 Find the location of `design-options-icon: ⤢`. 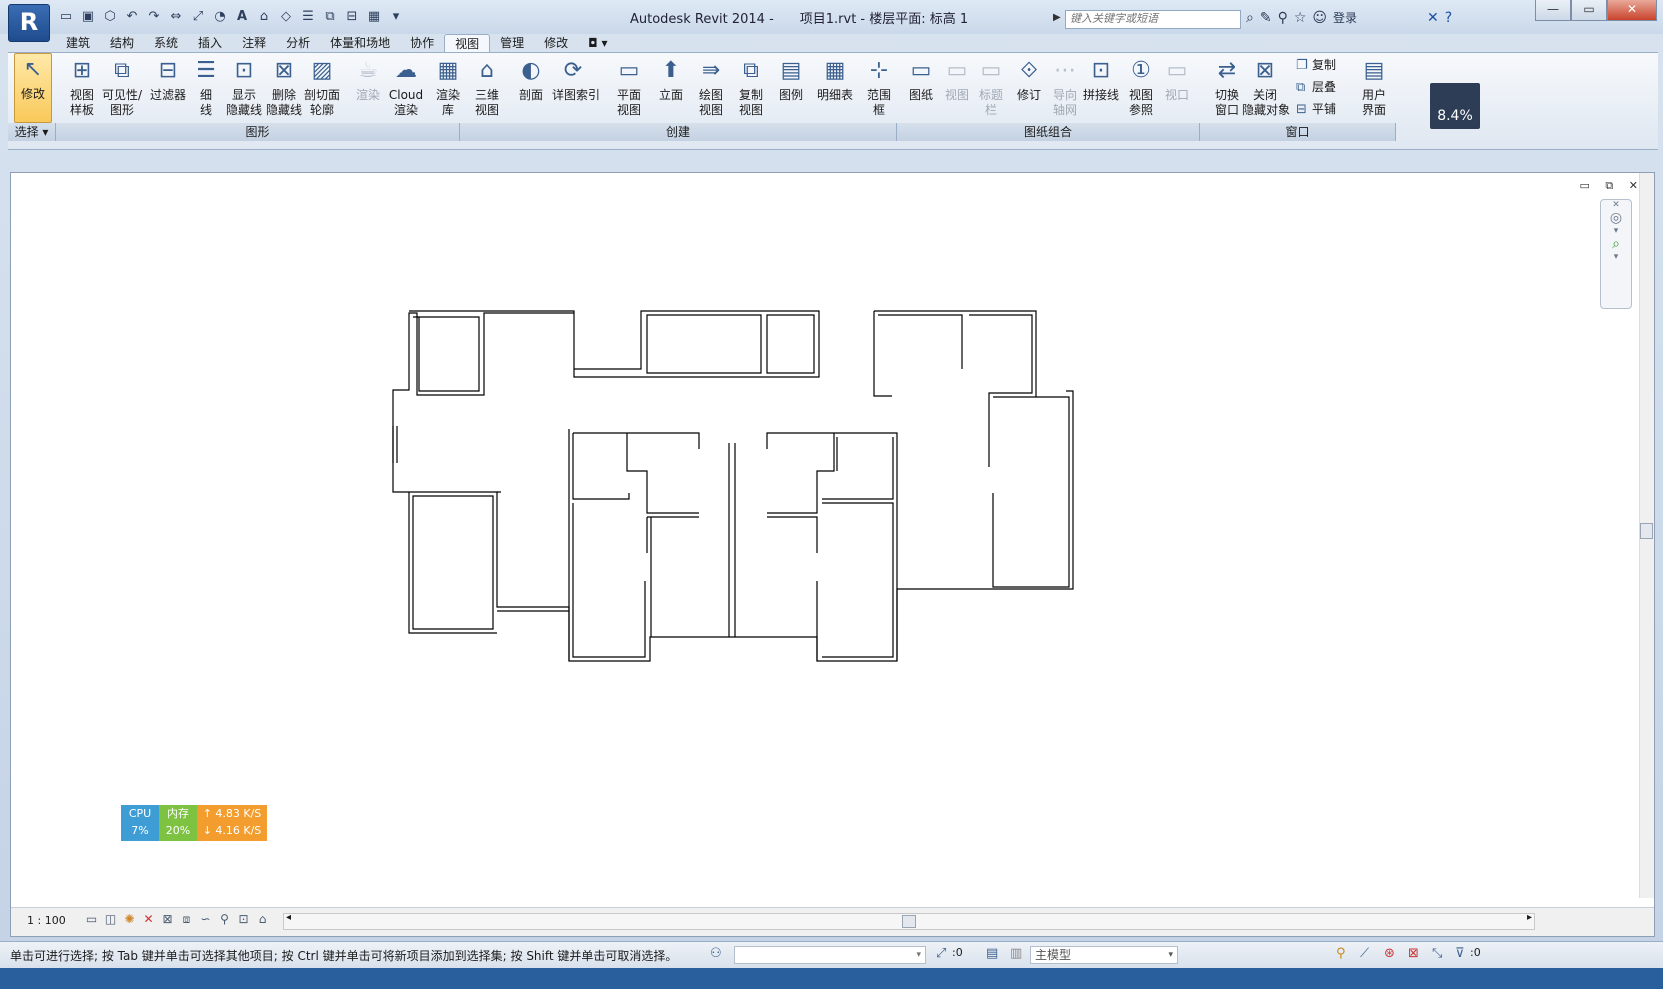

design-options-icon: ⤢ is located at coordinates (941, 953).